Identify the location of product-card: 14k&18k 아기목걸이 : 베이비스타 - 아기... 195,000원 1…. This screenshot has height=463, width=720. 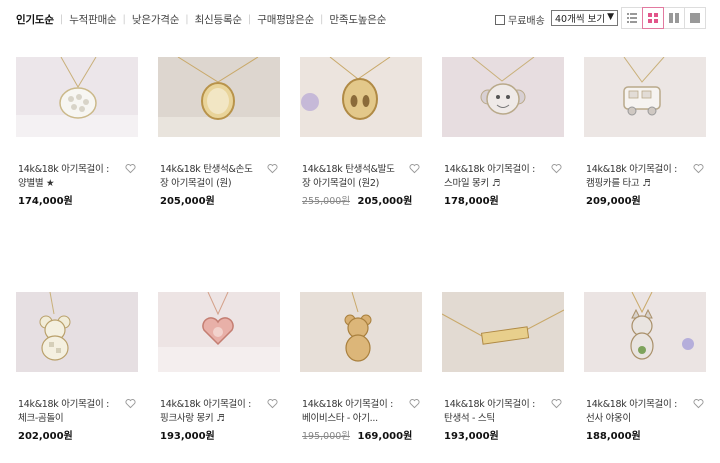
(361, 367).